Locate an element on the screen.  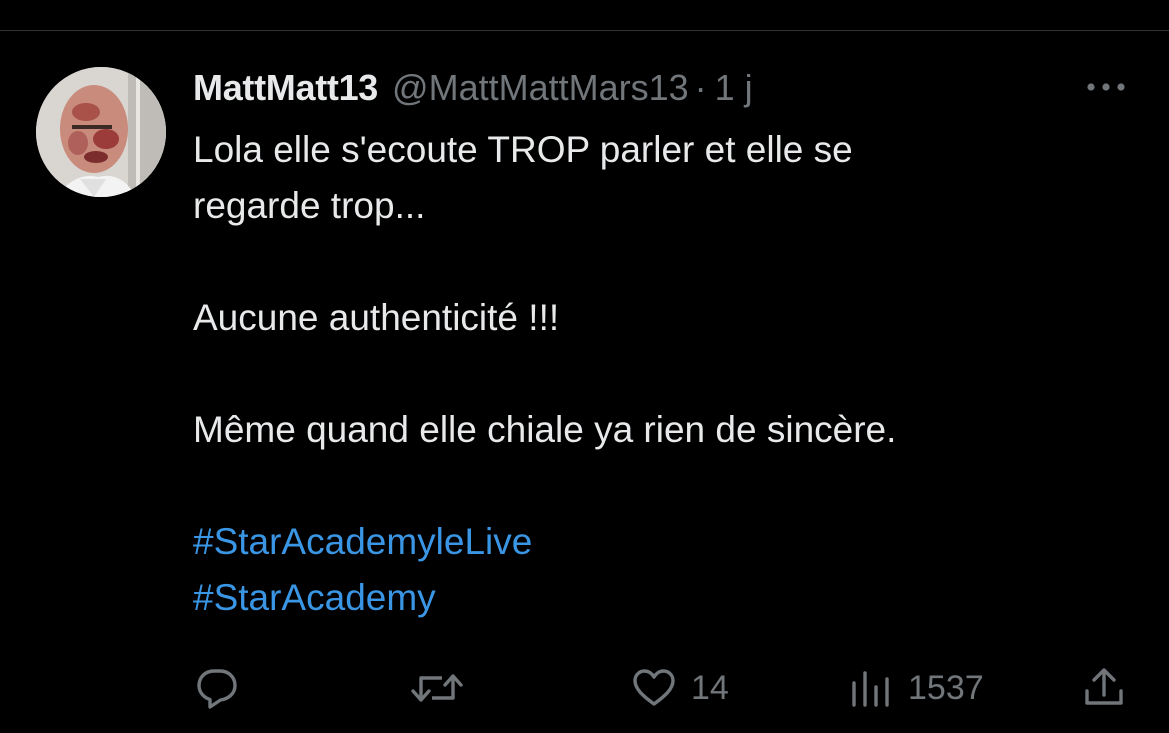
hashtag-link: #StarAcademy is located at coordinates (658, 598).